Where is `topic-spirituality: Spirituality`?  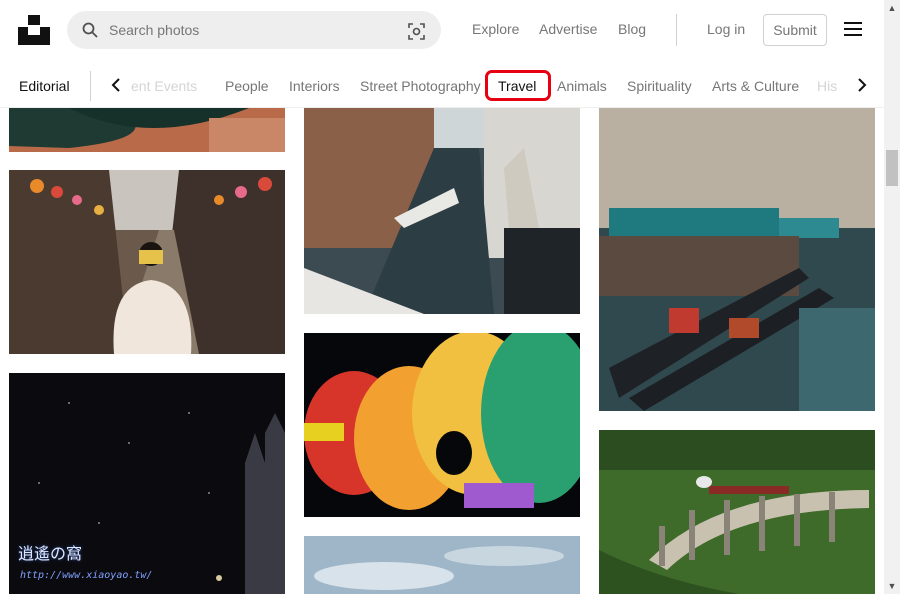 topic-spirituality: Spirituality is located at coordinates (659, 86).